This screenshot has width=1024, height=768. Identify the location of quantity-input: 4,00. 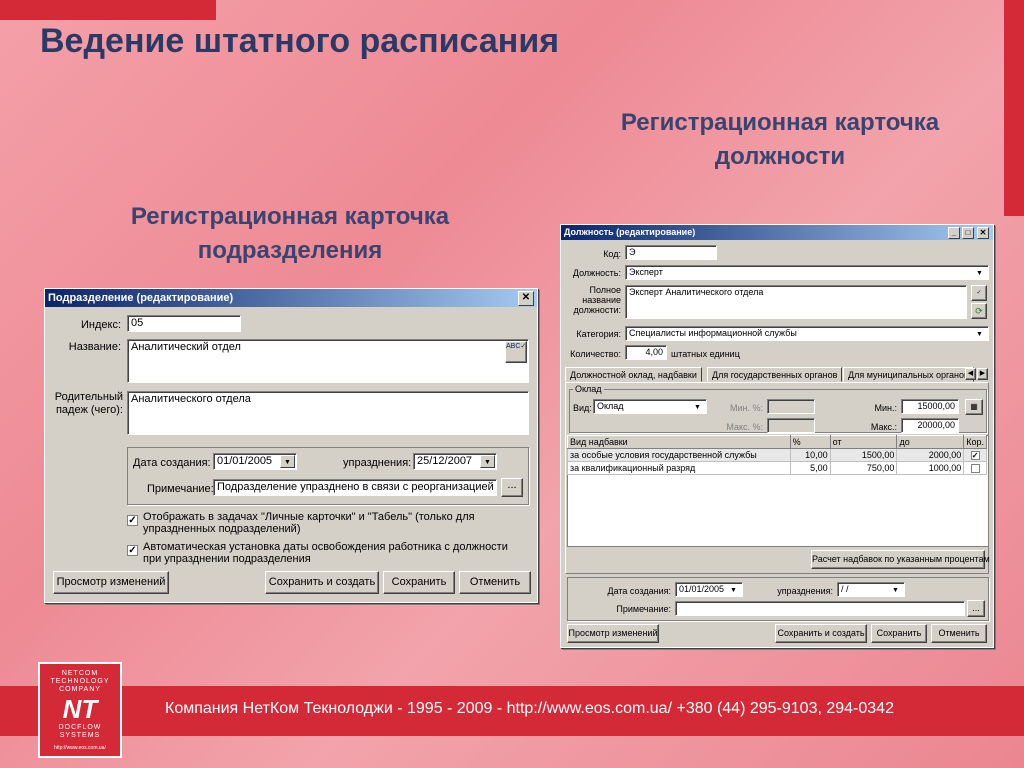
(646, 352).